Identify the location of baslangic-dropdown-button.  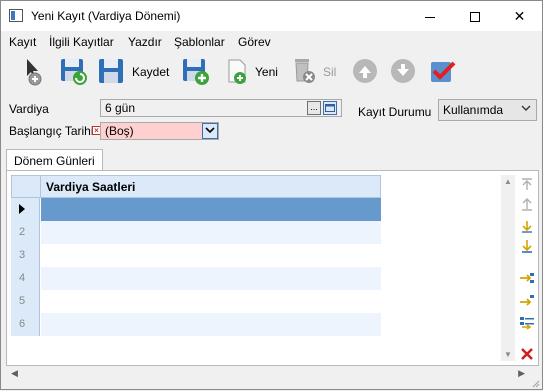
(210, 131).